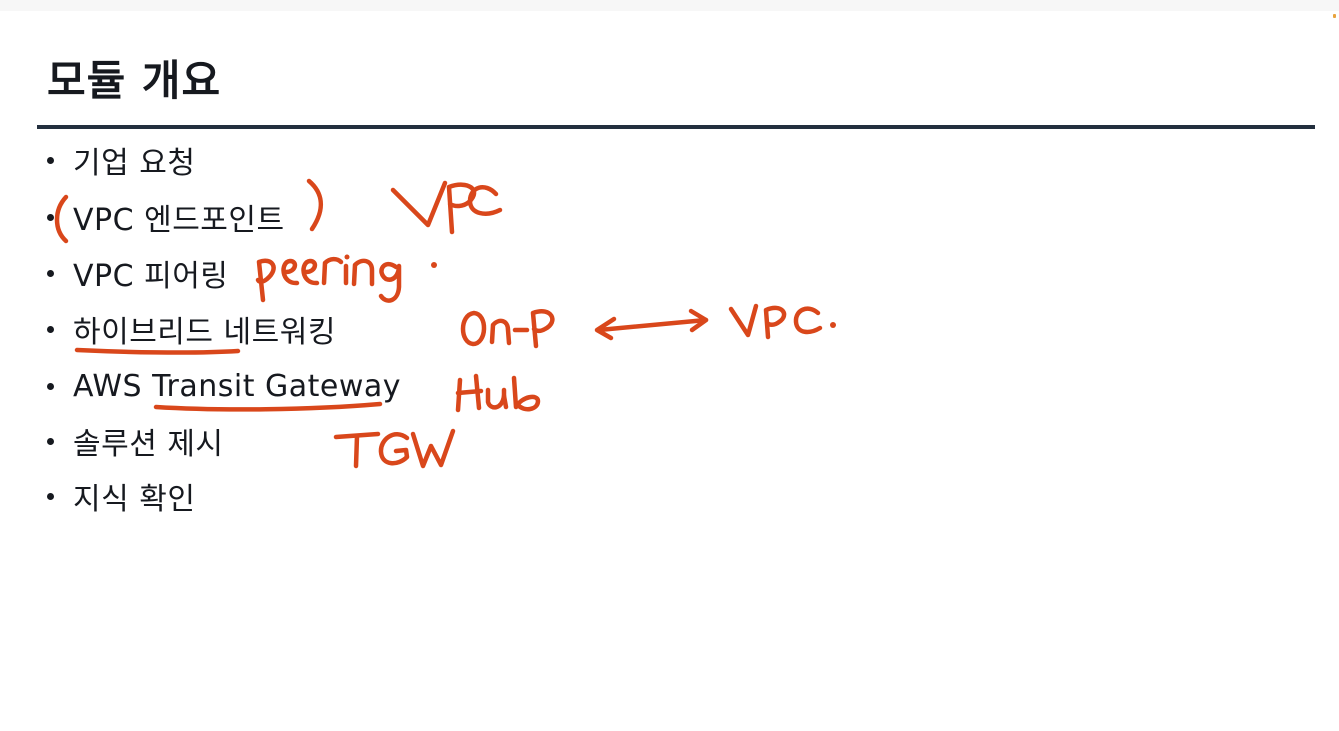 The width and height of the screenshot is (1339, 731). I want to click on ink-note-peering, so click(346, 278).